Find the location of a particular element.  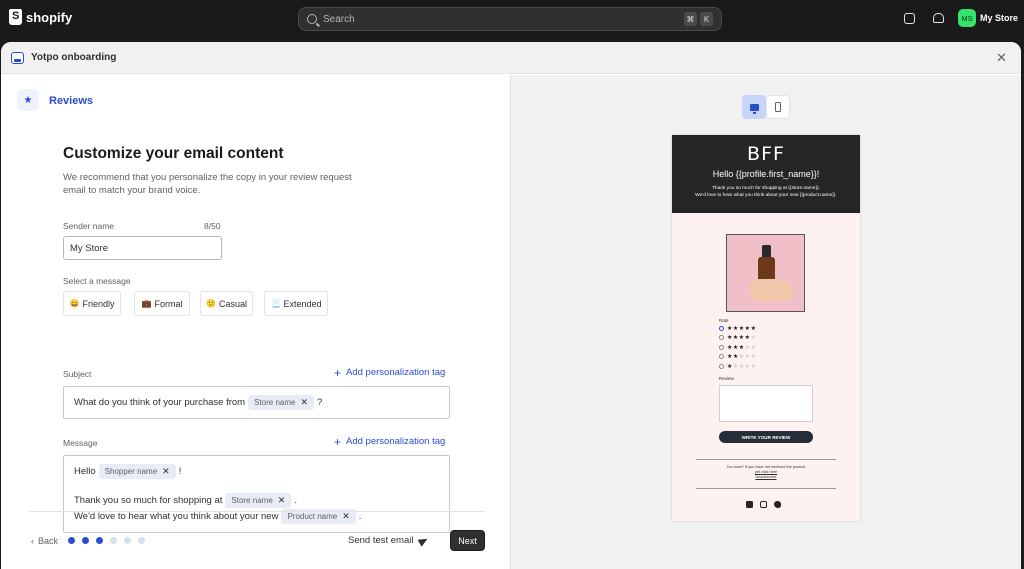

footer-divider is located at coordinates (257, 511).